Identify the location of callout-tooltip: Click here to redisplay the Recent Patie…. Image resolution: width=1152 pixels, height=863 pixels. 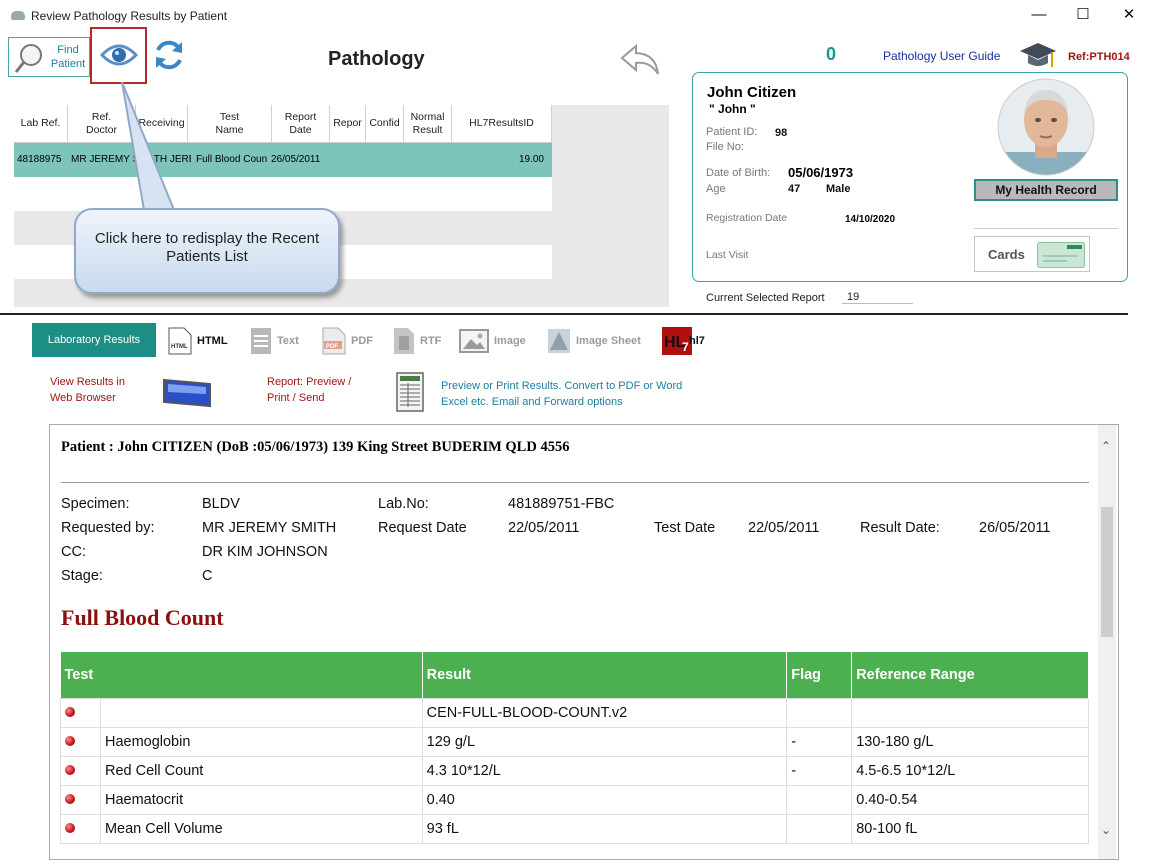
(207, 251).